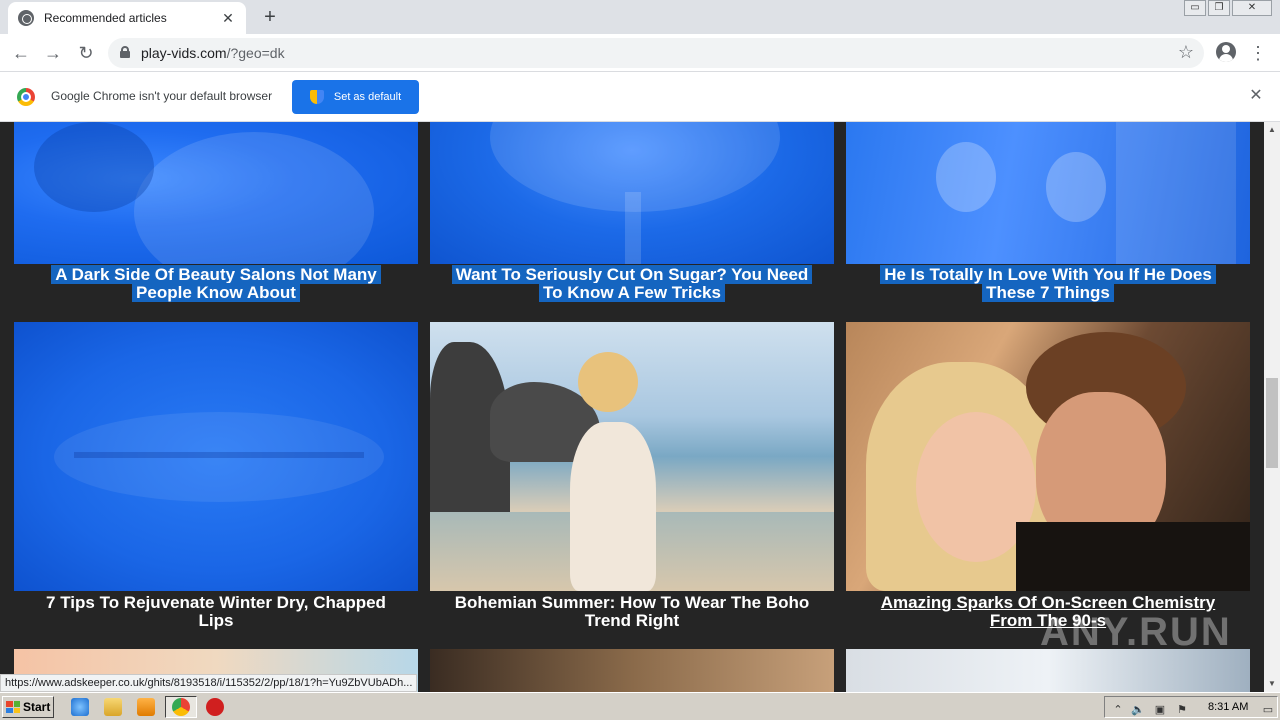 The height and width of the screenshot is (720, 1280). Describe the element at coordinates (228, 18) in the screenshot. I see `close-tab-icon: ✕` at that location.